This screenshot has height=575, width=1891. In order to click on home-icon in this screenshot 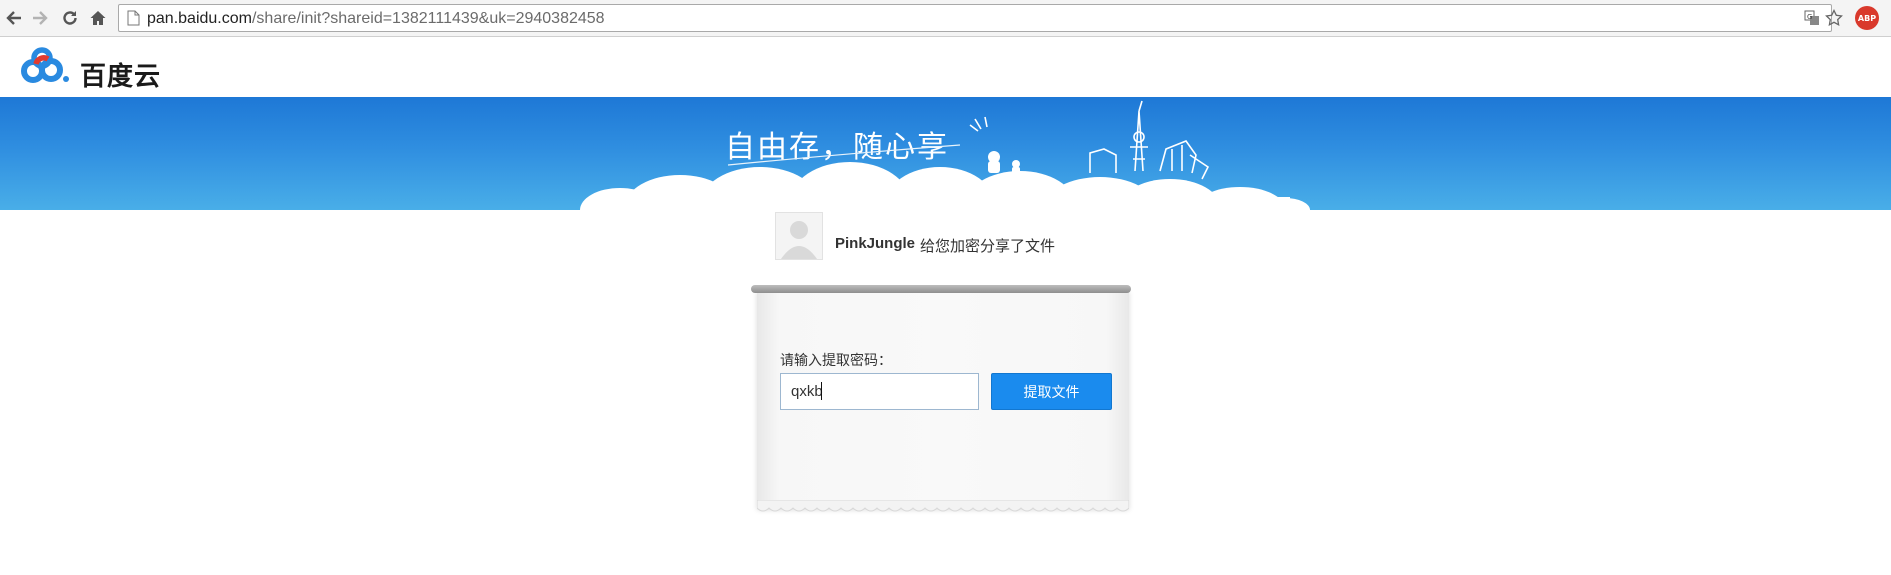, I will do `click(98, 18)`.